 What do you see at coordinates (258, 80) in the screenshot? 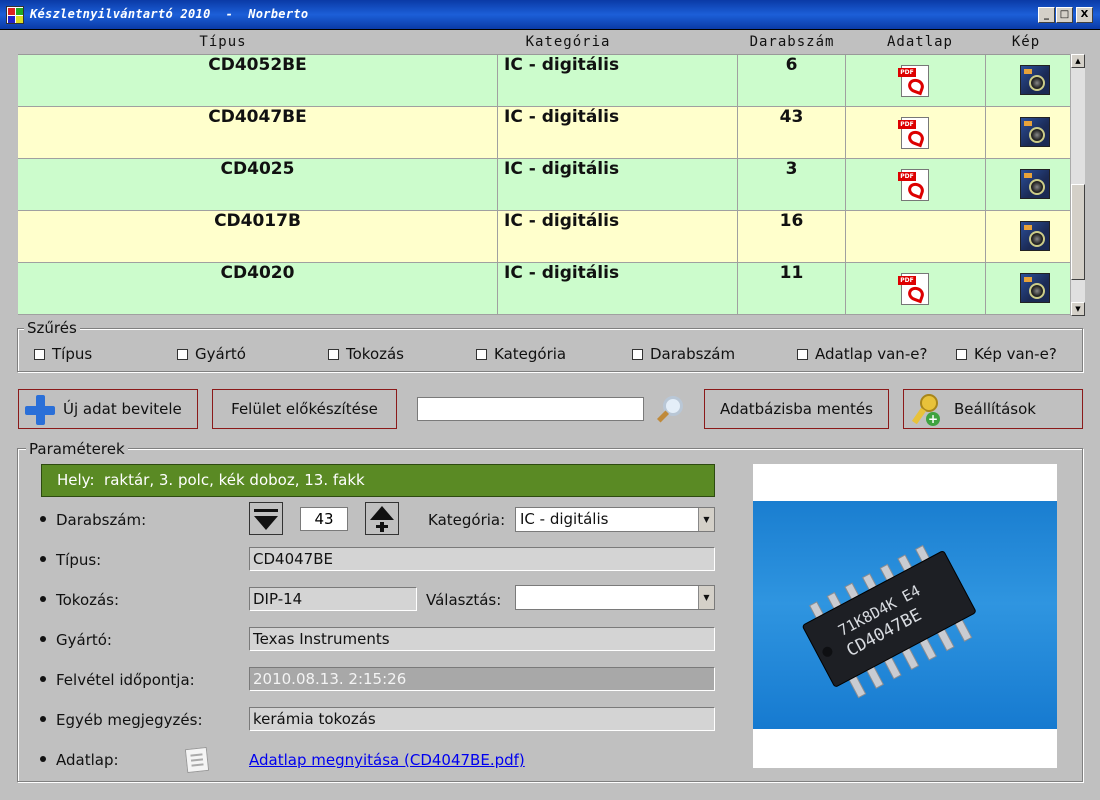
I see `cell-type: CD4052BE` at bounding box center [258, 80].